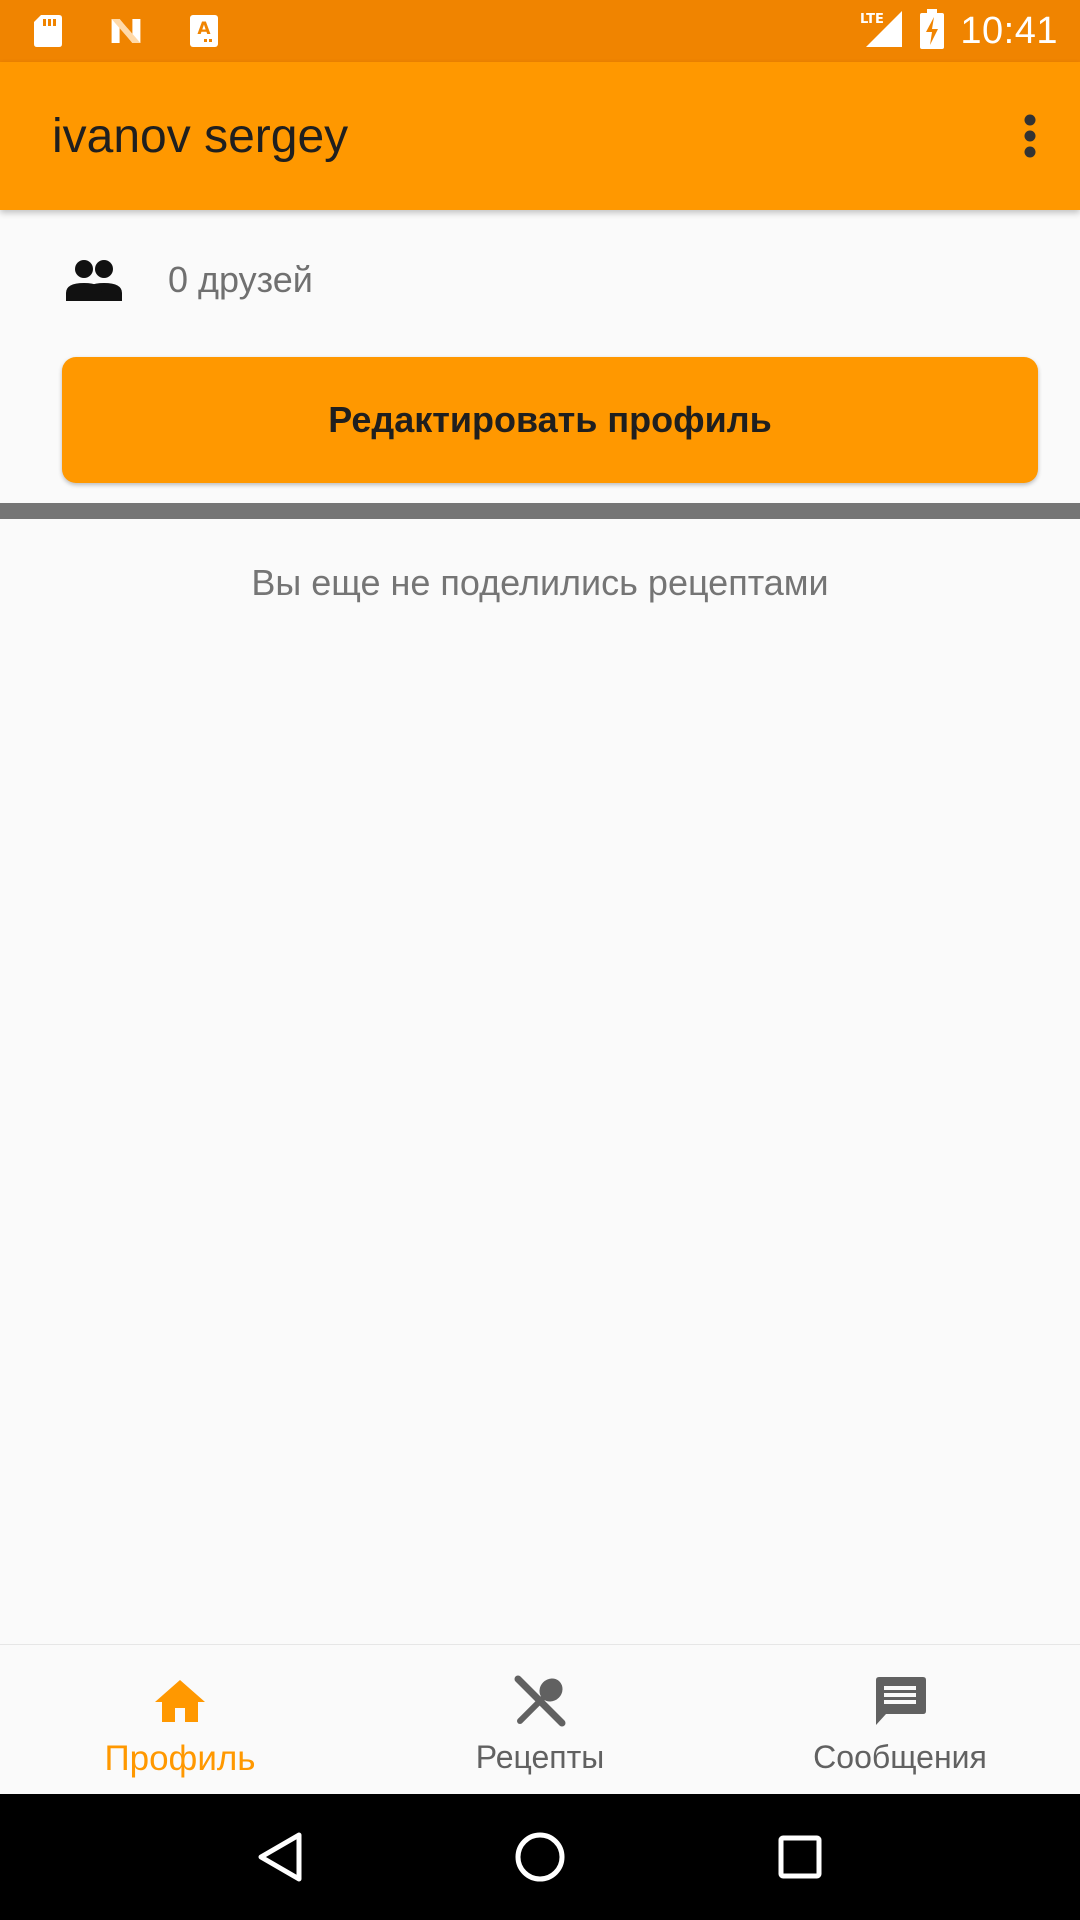 The width and height of the screenshot is (1080, 1920). What do you see at coordinates (872, 19) in the screenshot?
I see `svg-text: LTE` at bounding box center [872, 19].